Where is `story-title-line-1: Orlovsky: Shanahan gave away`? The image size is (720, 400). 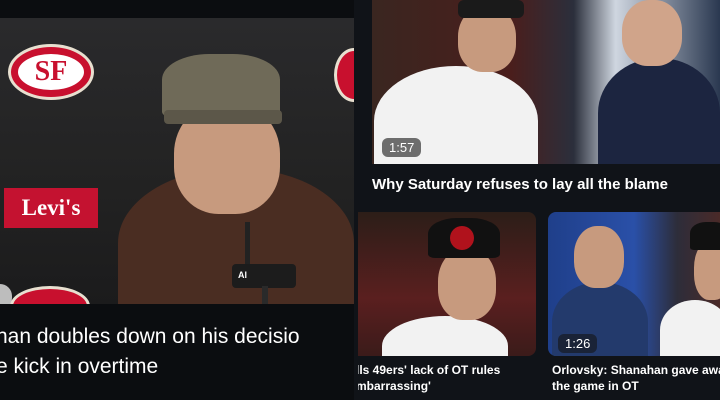 story-title-line-1: Orlovsky: Shanahan gave away is located at coordinates (636, 370).